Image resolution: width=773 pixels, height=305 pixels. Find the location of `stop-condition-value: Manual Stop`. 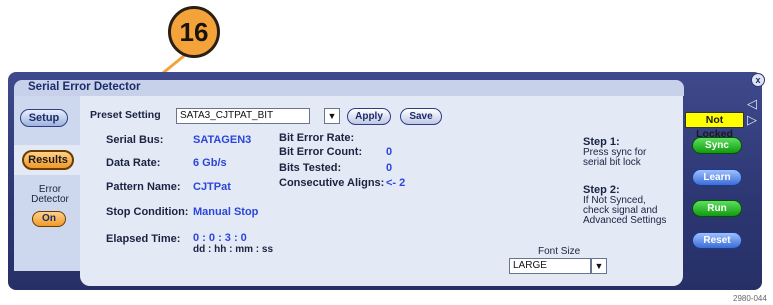

stop-condition-value: Manual Stop is located at coordinates (226, 212).